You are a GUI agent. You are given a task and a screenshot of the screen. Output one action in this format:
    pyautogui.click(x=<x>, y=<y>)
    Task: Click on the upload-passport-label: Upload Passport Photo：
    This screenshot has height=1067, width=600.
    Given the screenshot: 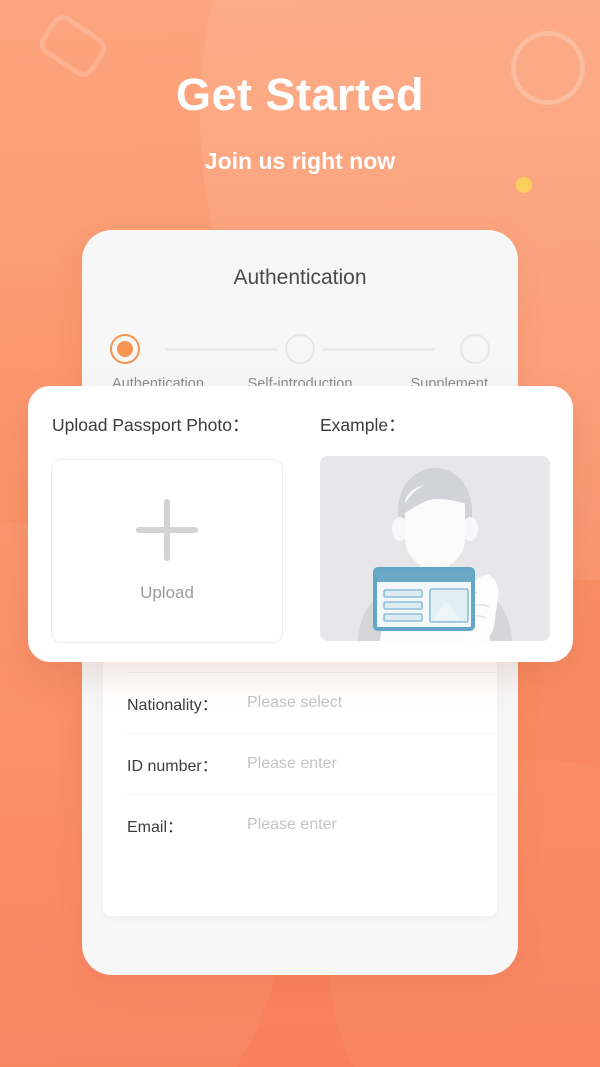 What is the action you would take?
    pyautogui.click(x=151, y=425)
    